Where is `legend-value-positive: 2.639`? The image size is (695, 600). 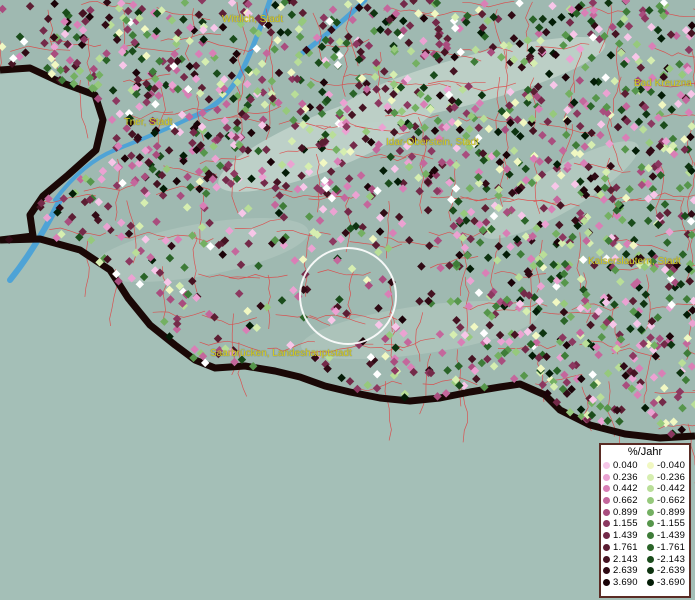
legend-value-positive: 2.639 is located at coordinates (625, 571).